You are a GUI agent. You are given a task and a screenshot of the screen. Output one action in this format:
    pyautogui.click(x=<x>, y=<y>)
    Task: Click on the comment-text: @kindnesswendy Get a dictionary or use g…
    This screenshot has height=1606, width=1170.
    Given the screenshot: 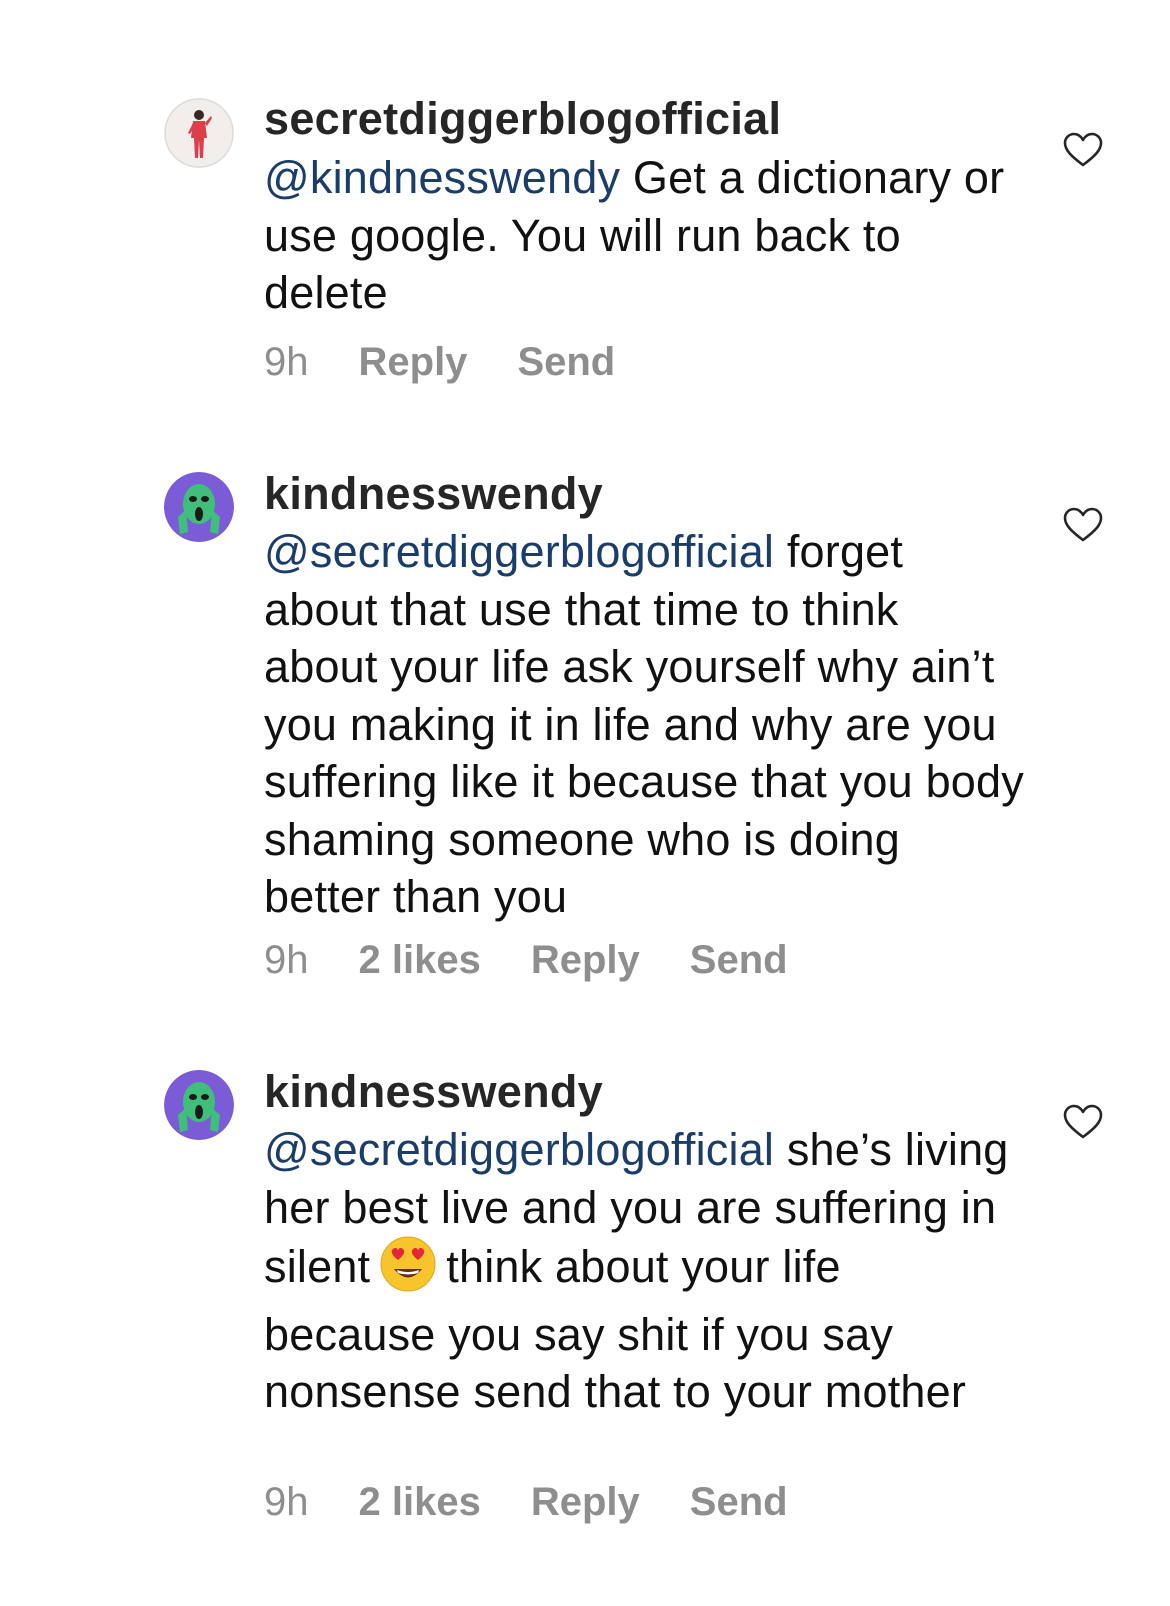 What is the action you would take?
    pyautogui.click(x=644, y=235)
    